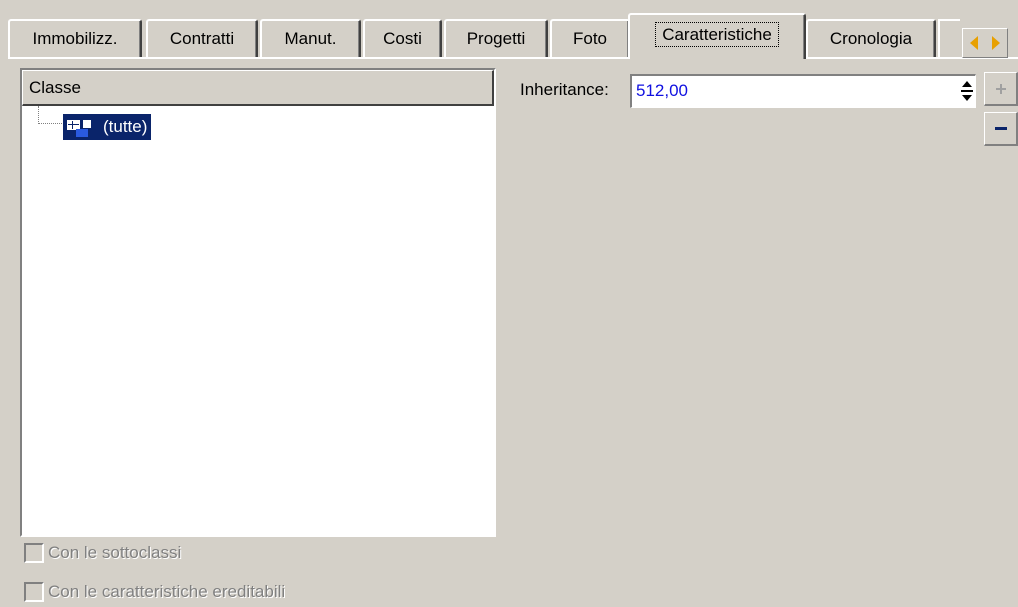 This screenshot has width=1018, height=607. I want to click on subclasses-checkbox: Con le sottoclassi, so click(102, 553).